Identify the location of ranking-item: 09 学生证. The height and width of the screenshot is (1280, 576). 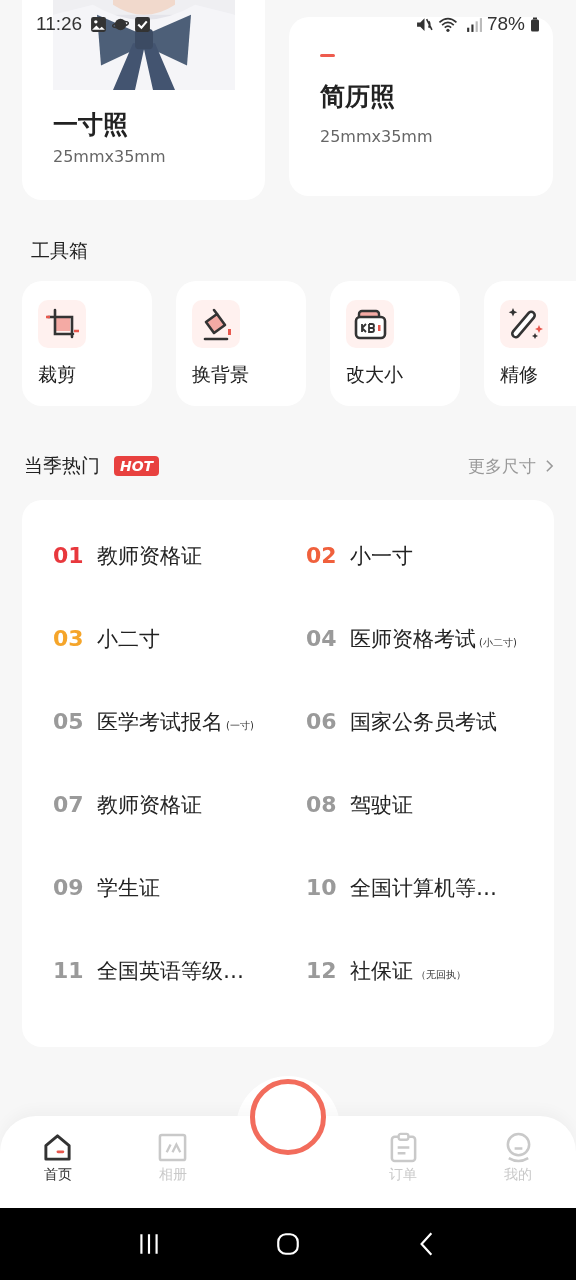
(179, 899).